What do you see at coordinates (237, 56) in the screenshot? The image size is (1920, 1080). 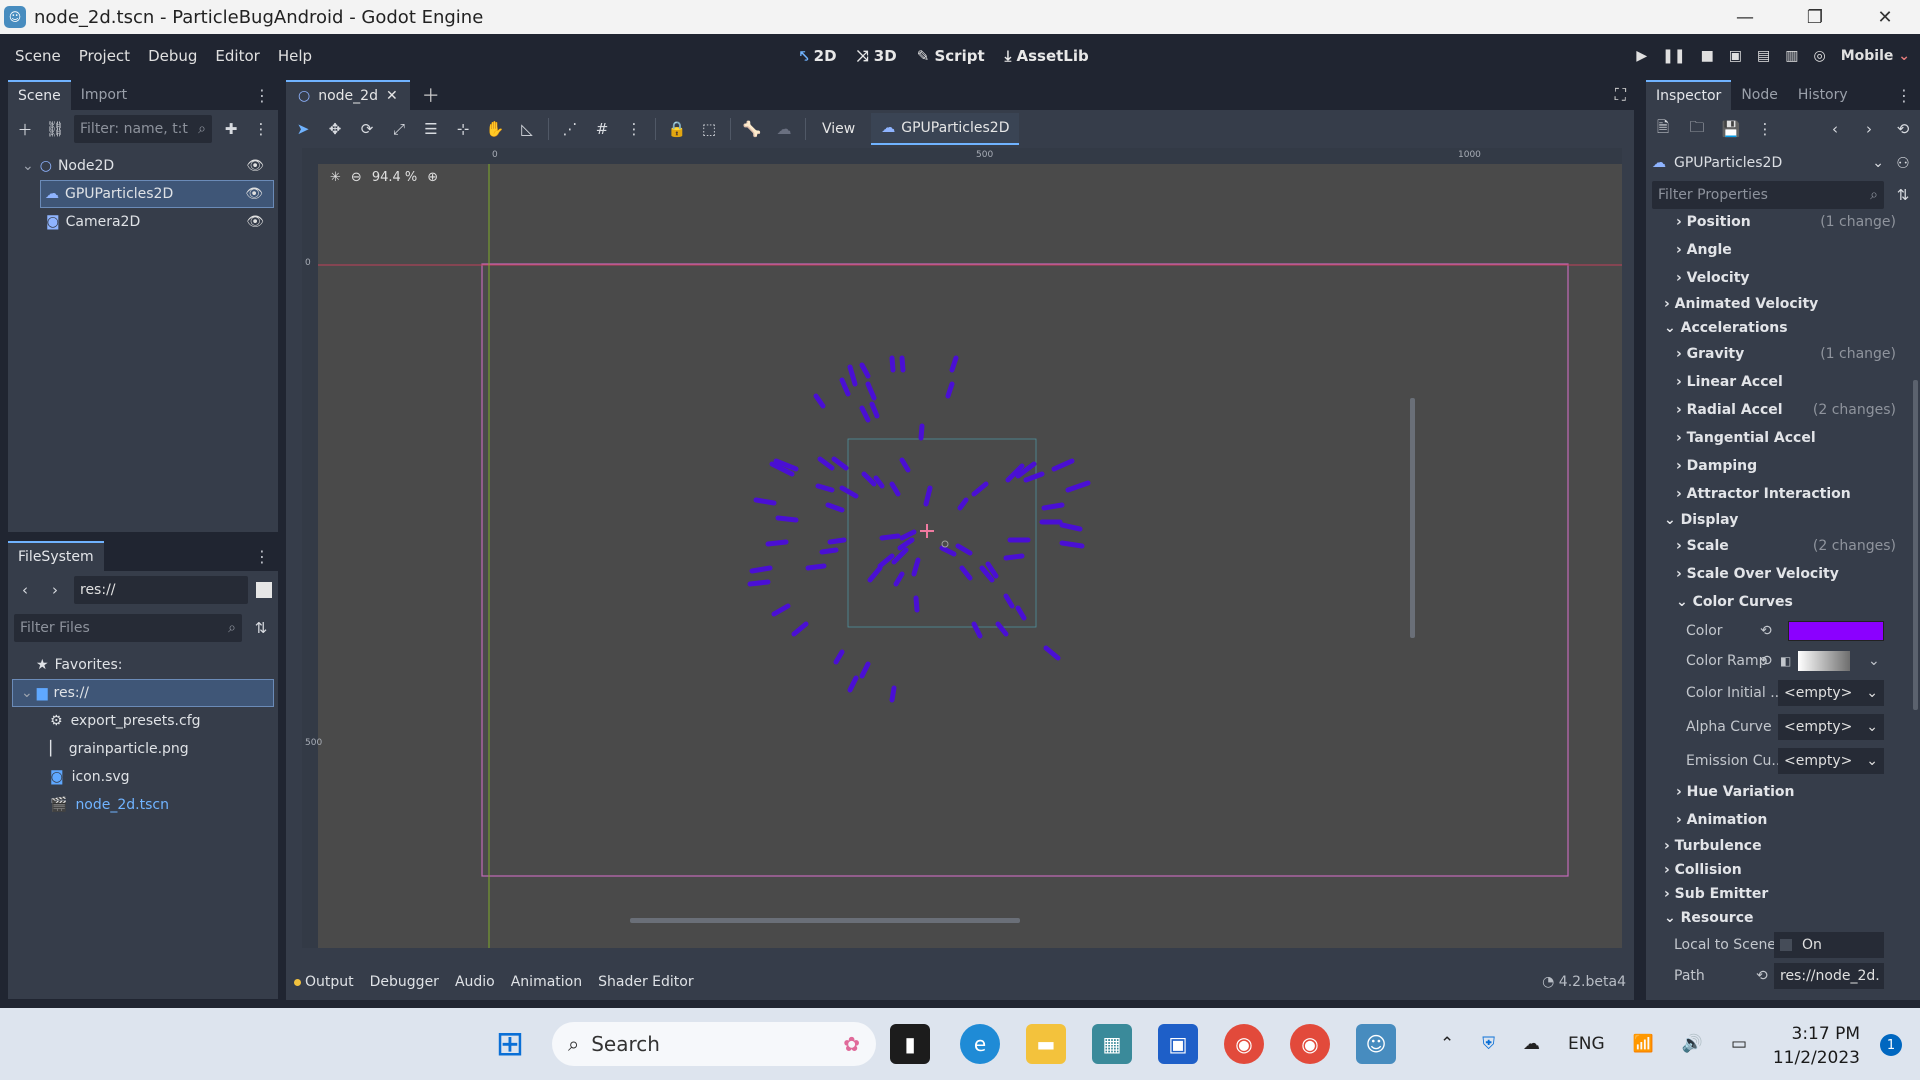 I see `menu-editor: Editor` at bounding box center [237, 56].